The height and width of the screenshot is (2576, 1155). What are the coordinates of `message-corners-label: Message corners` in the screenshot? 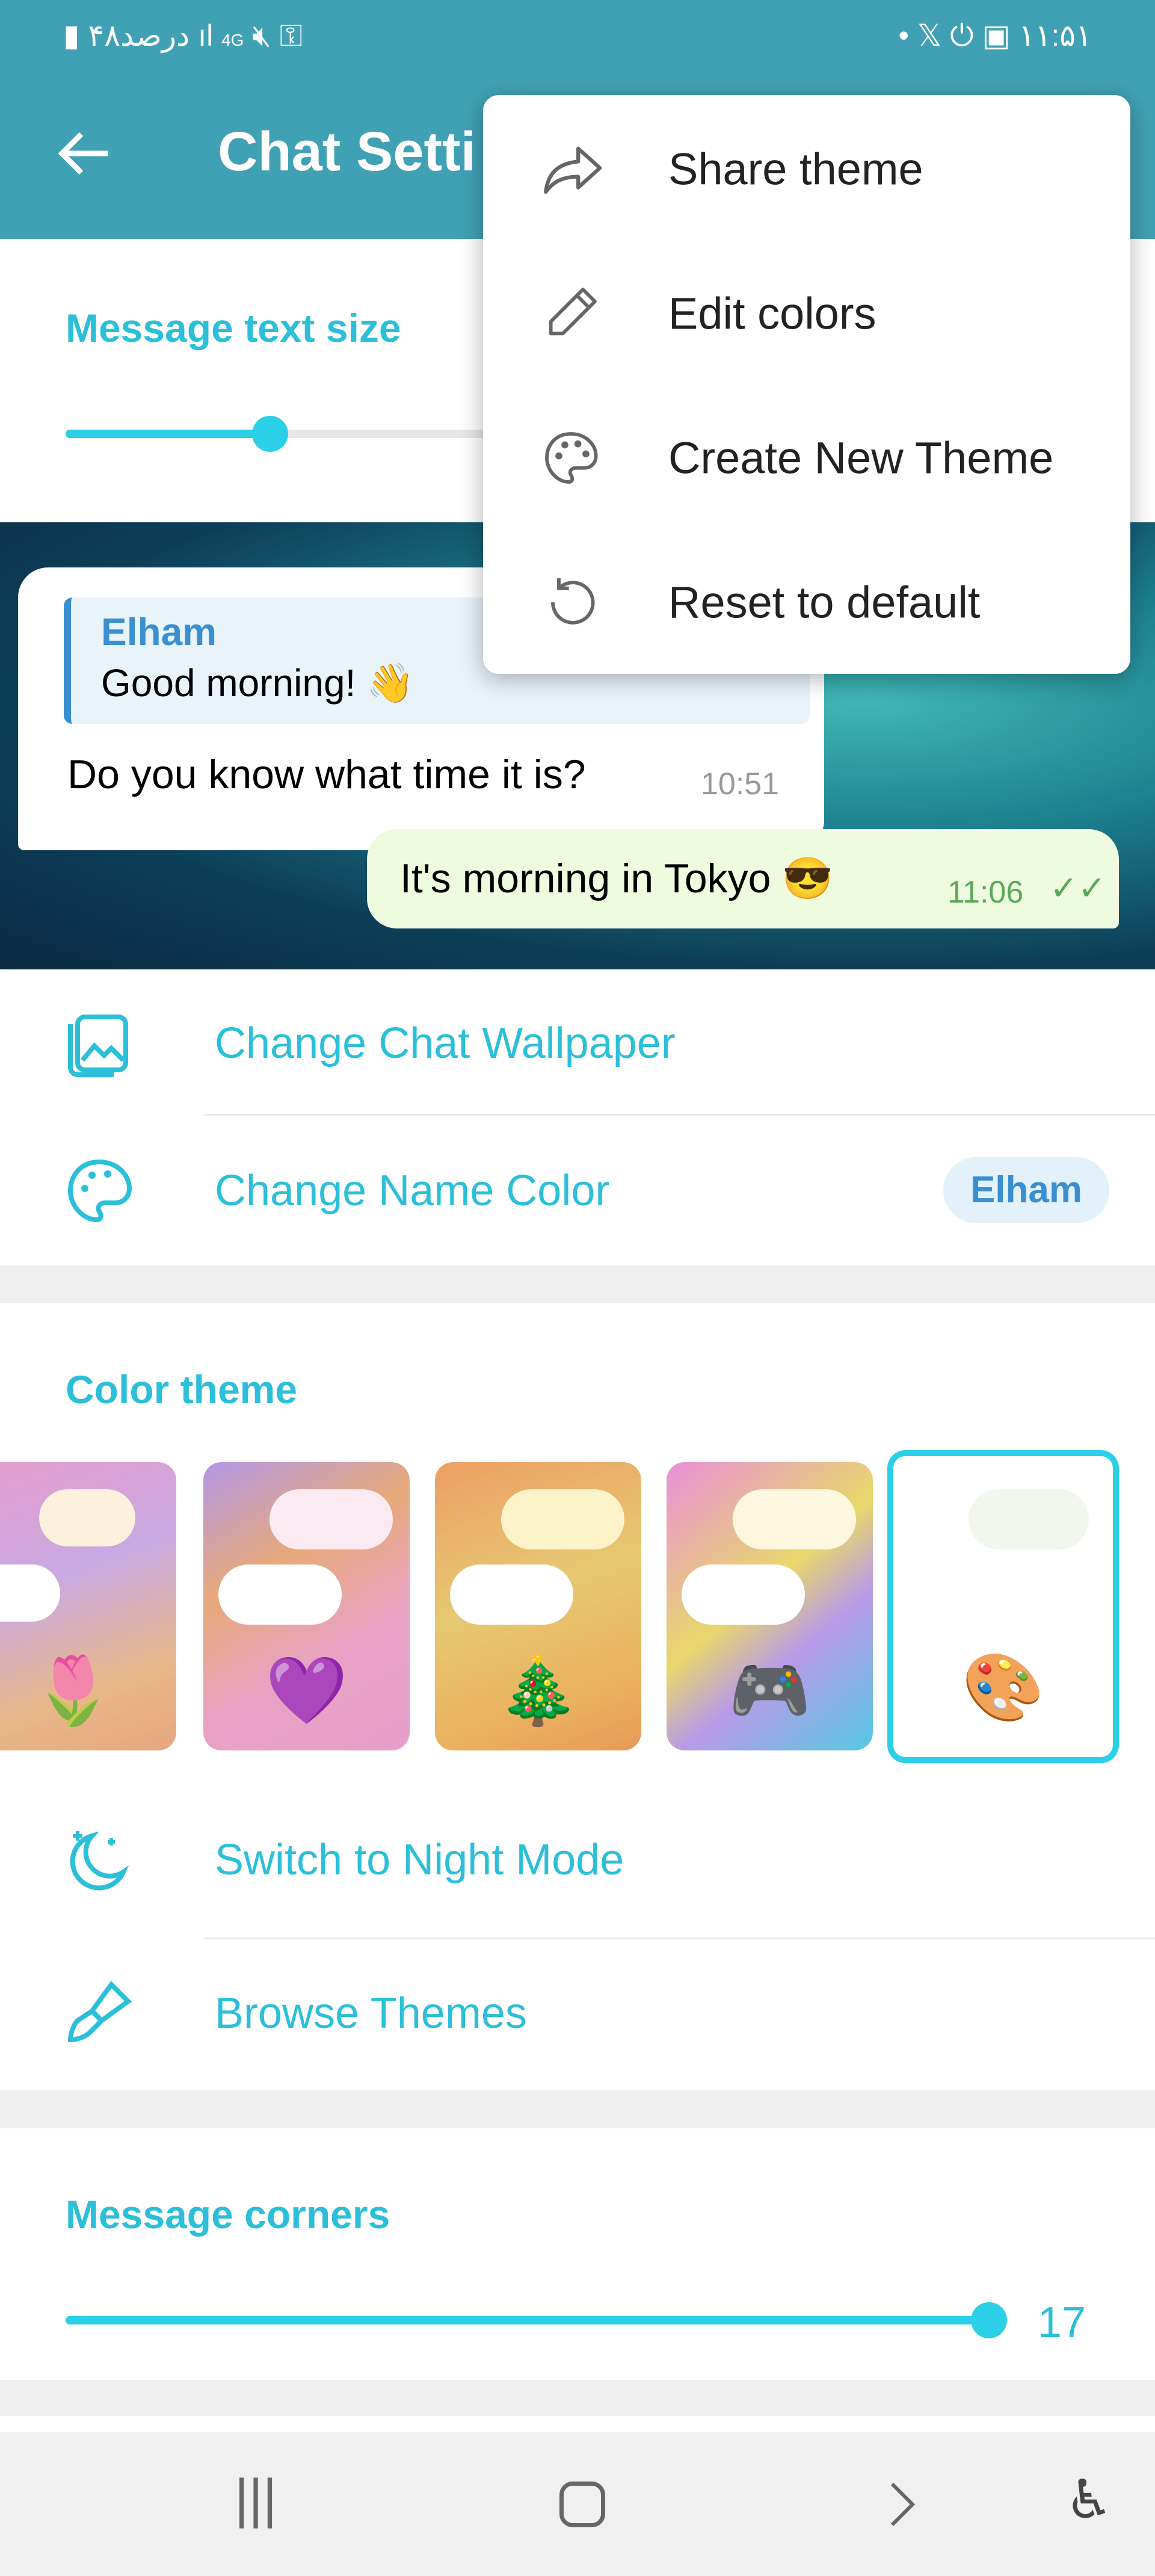 It's located at (228, 2214).